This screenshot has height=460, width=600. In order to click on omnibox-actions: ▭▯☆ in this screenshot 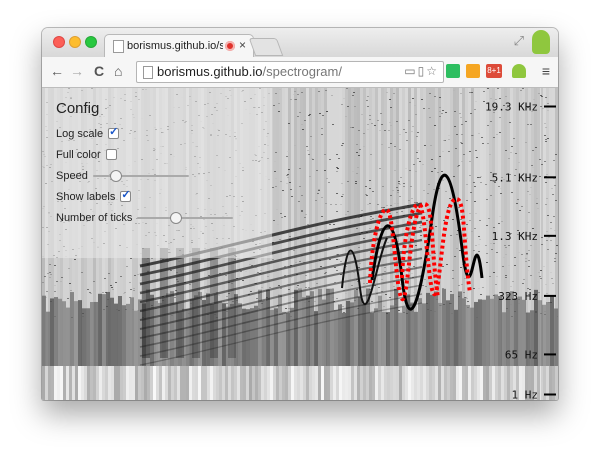, I will do `click(421, 71)`.